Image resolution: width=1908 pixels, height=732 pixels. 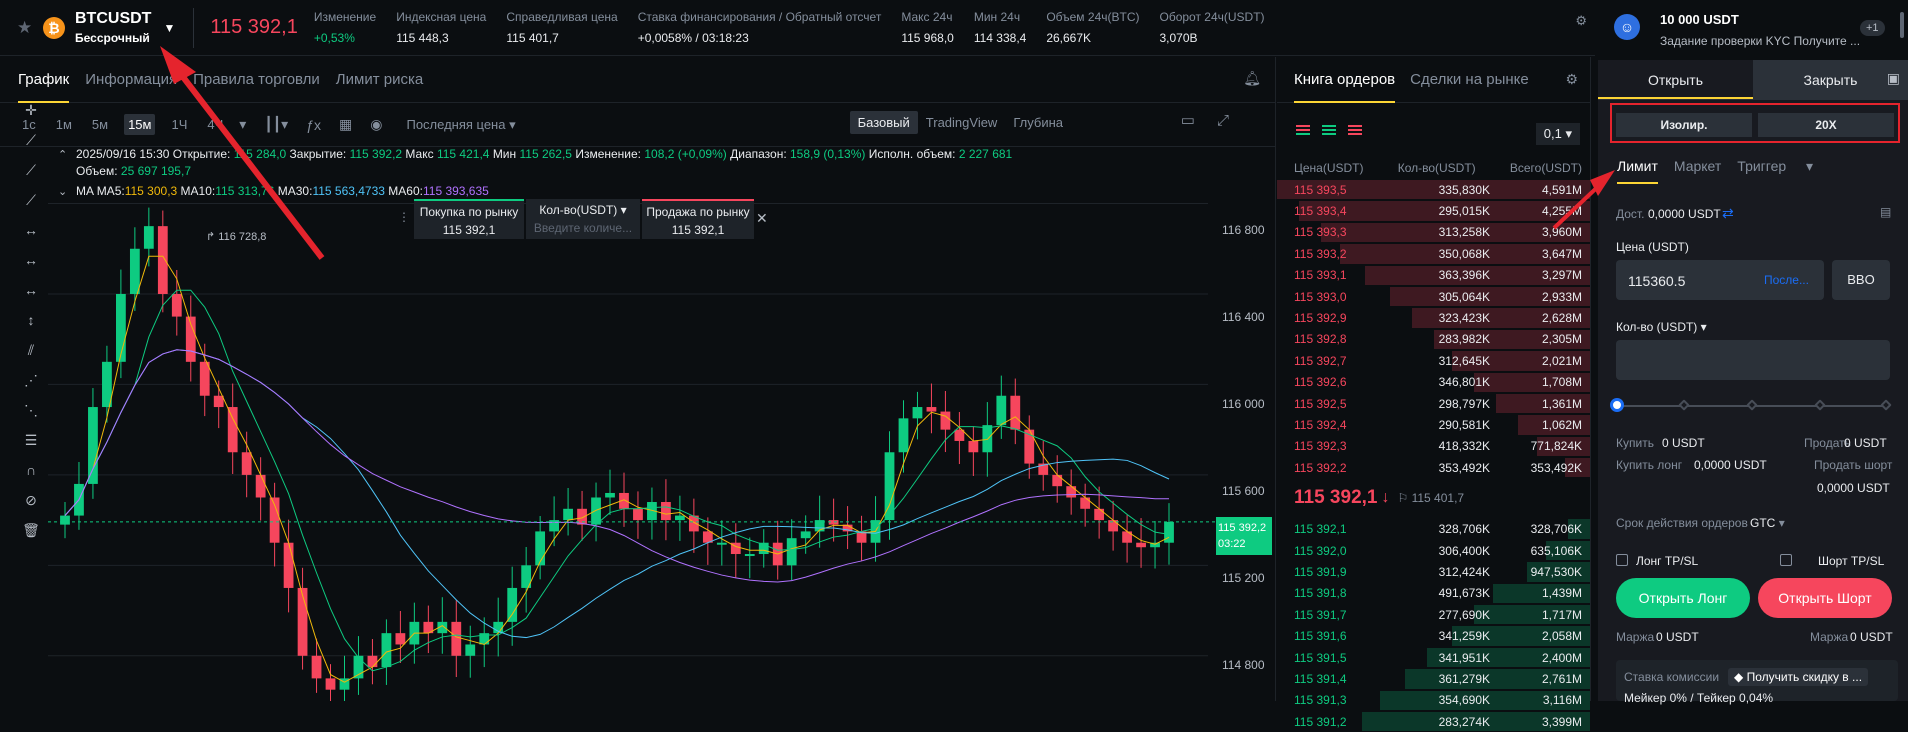 What do you see at coordinates (113, 19) in the screenshot?
I see `symbol-name: BTCUSDT` at bounding box center [113, 19].